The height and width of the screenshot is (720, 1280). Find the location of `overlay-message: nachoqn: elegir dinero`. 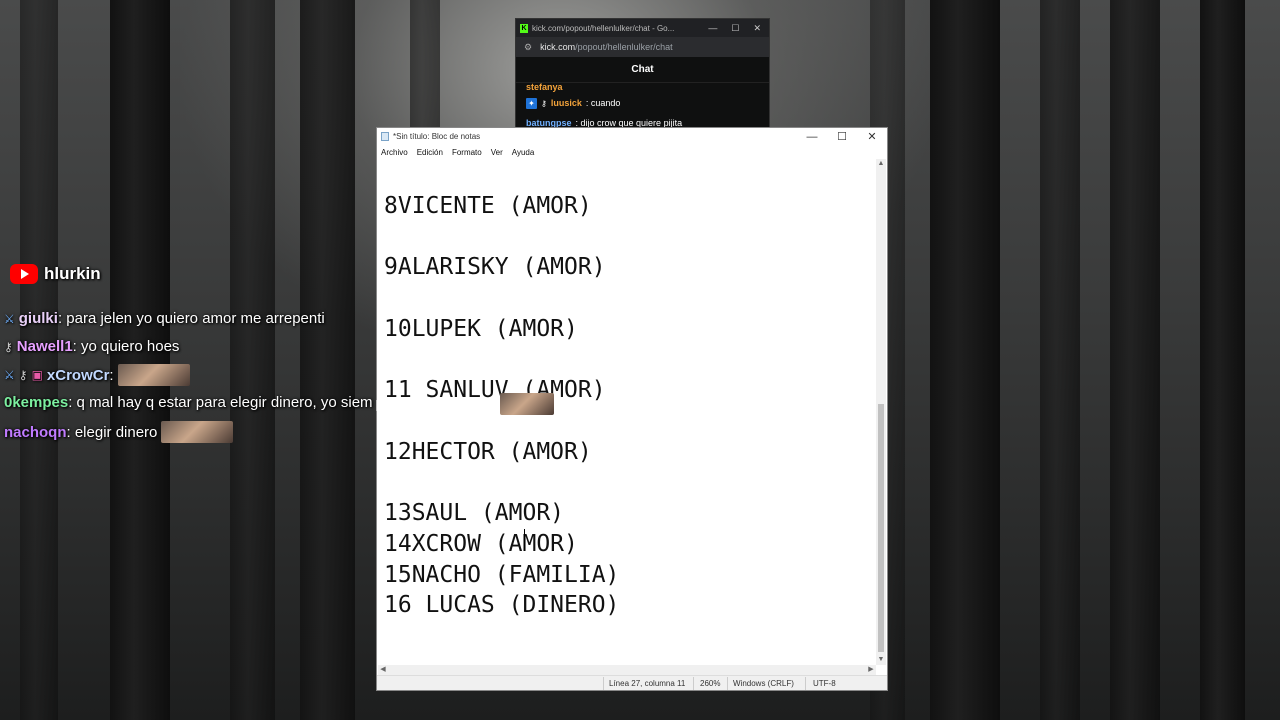

overlay-message: nachoqn: elegir dinero is located at coordinates (119, 432).